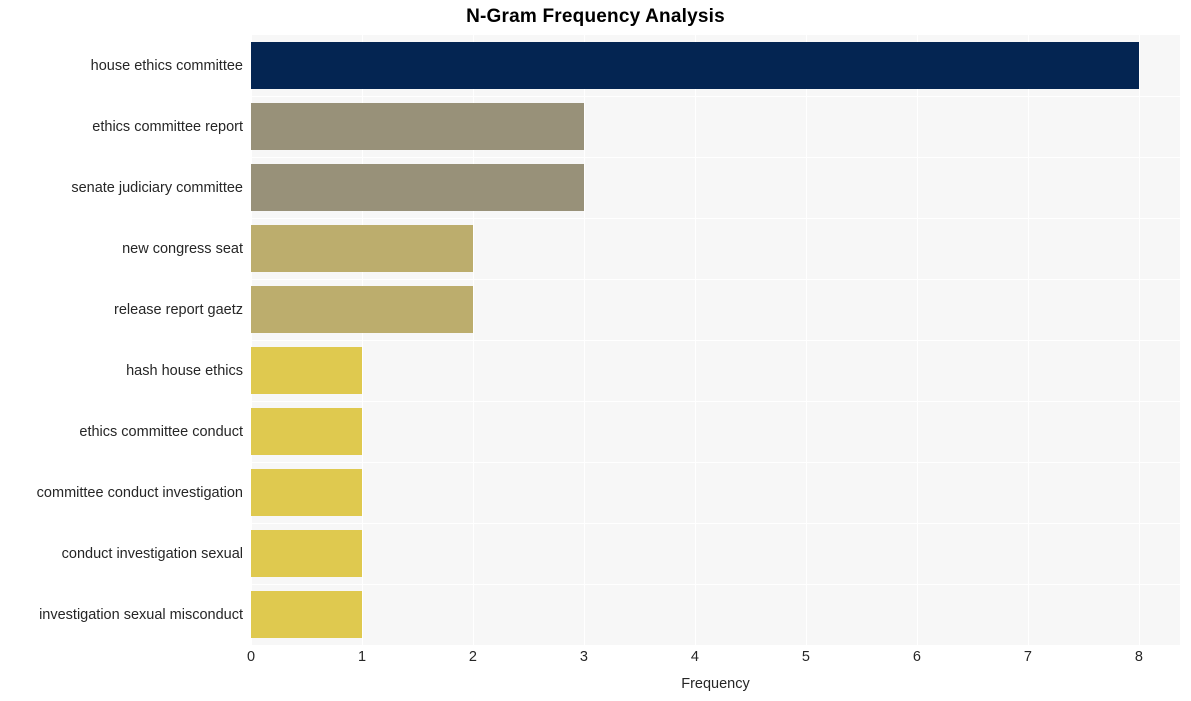 Image resolution: width=1191 pixels, height=701 pixels. I want to click on x-axis-tick-label: 1, so click(362, 657).